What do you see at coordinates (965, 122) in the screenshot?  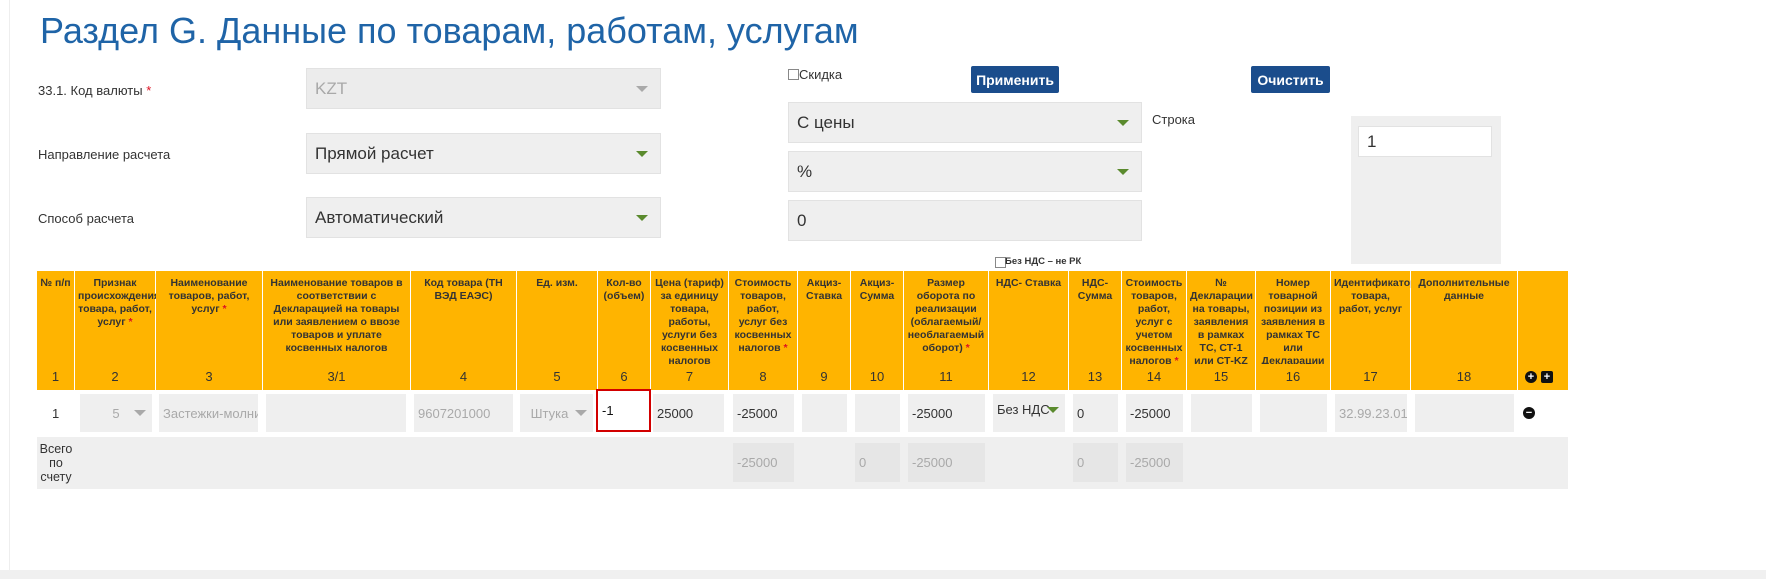 I see `discount-base-select: С цены` at bounding box center [965, 122].